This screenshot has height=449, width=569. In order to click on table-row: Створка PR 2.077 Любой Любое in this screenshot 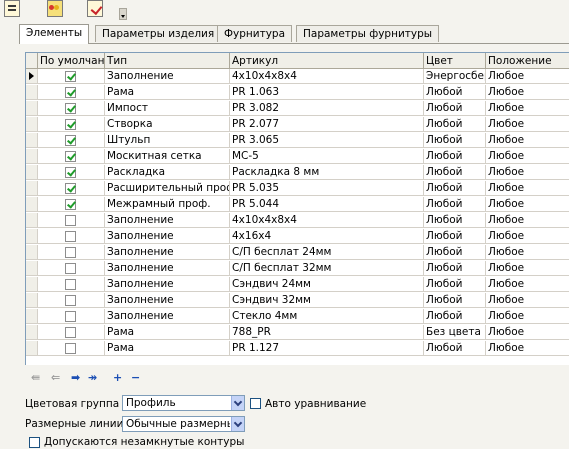, I will do `click(297, 125)`.